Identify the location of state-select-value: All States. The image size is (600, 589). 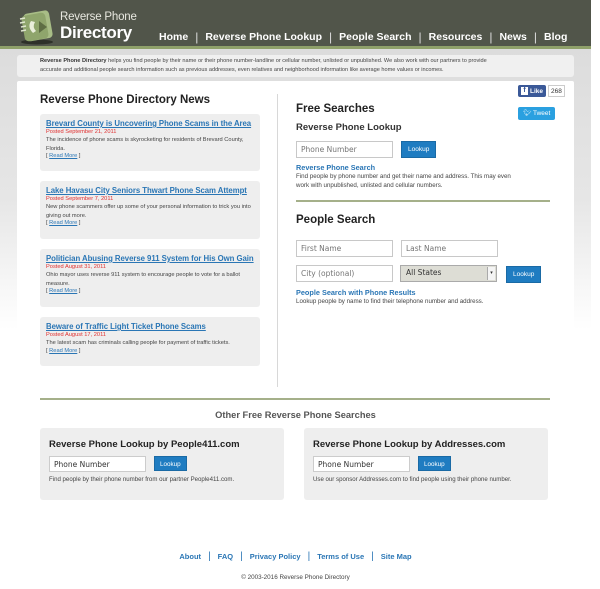
(424, 272).